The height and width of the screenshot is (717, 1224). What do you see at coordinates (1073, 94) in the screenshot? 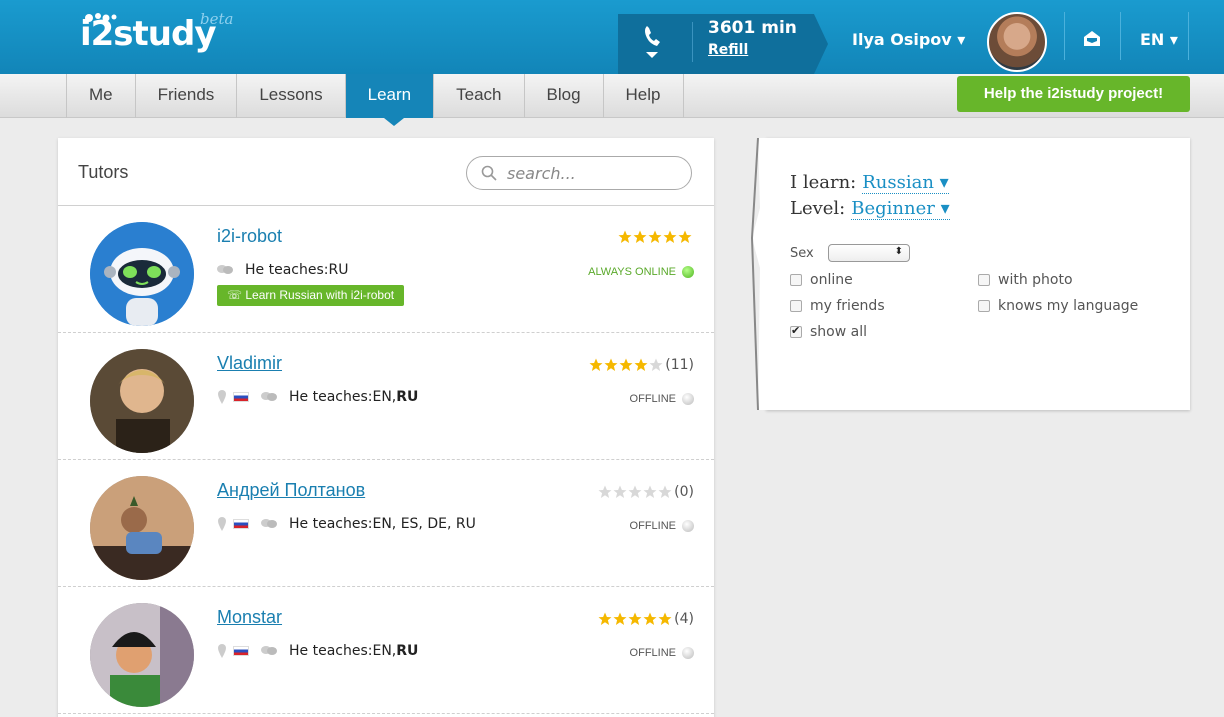
I see `help-project-button: Help the i2istudy project!` at bounding box center [1073, 94].